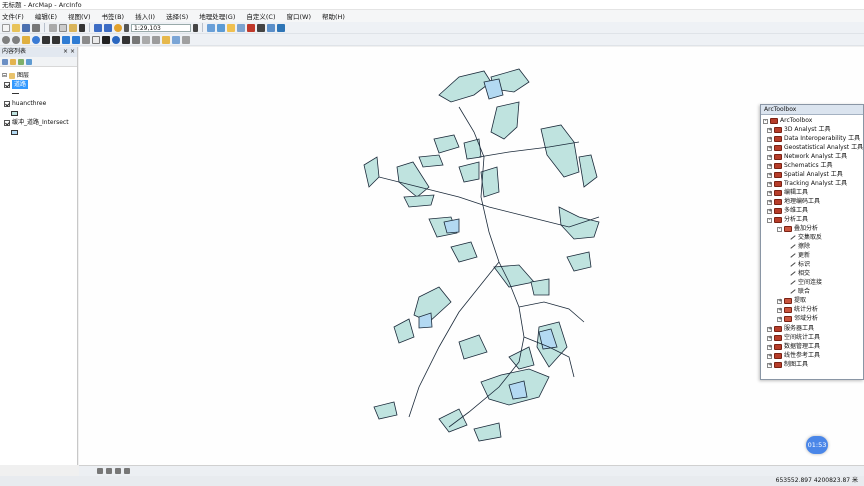  Describe the element at coordinates (98, 27) in the screenshot. I see `undo-icon` at that location.